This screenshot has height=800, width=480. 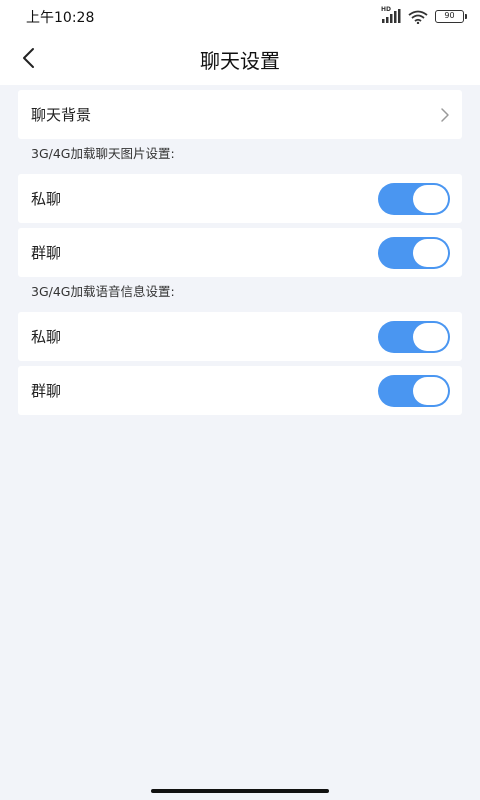 What do you see at coordinates (240, 390) in the screenshot?
I see `voice-group-chat-row: 群聊` at bounding box center [240, 390].